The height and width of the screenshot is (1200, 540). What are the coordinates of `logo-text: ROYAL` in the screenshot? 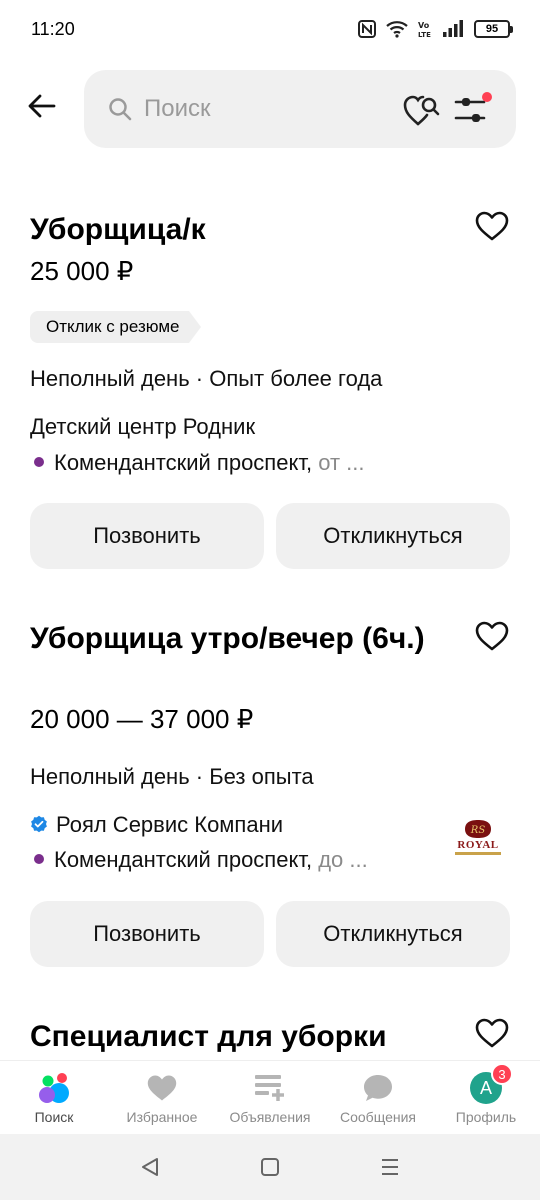 It's located at (478, 845).